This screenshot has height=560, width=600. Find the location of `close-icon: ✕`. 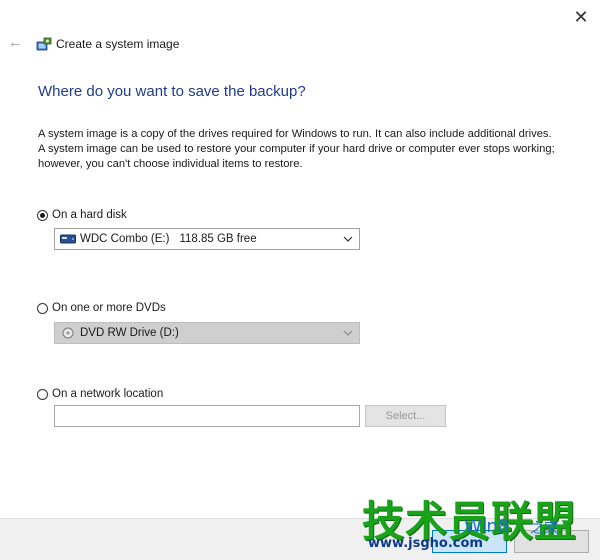

close-icon: ✕ is located at coordinates (581, 17).